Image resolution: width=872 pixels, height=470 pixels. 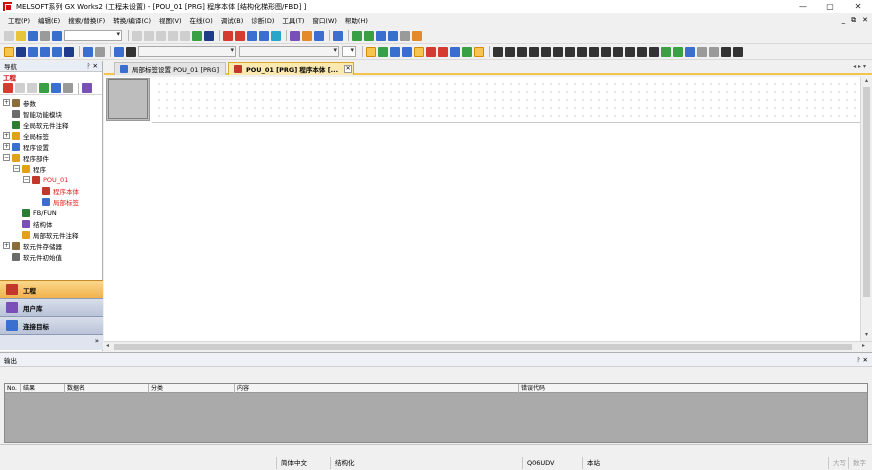 What do you see at coordinates (276, 35) in the screenshot?
I see `watch-icon` at bounding box center [276, 35].